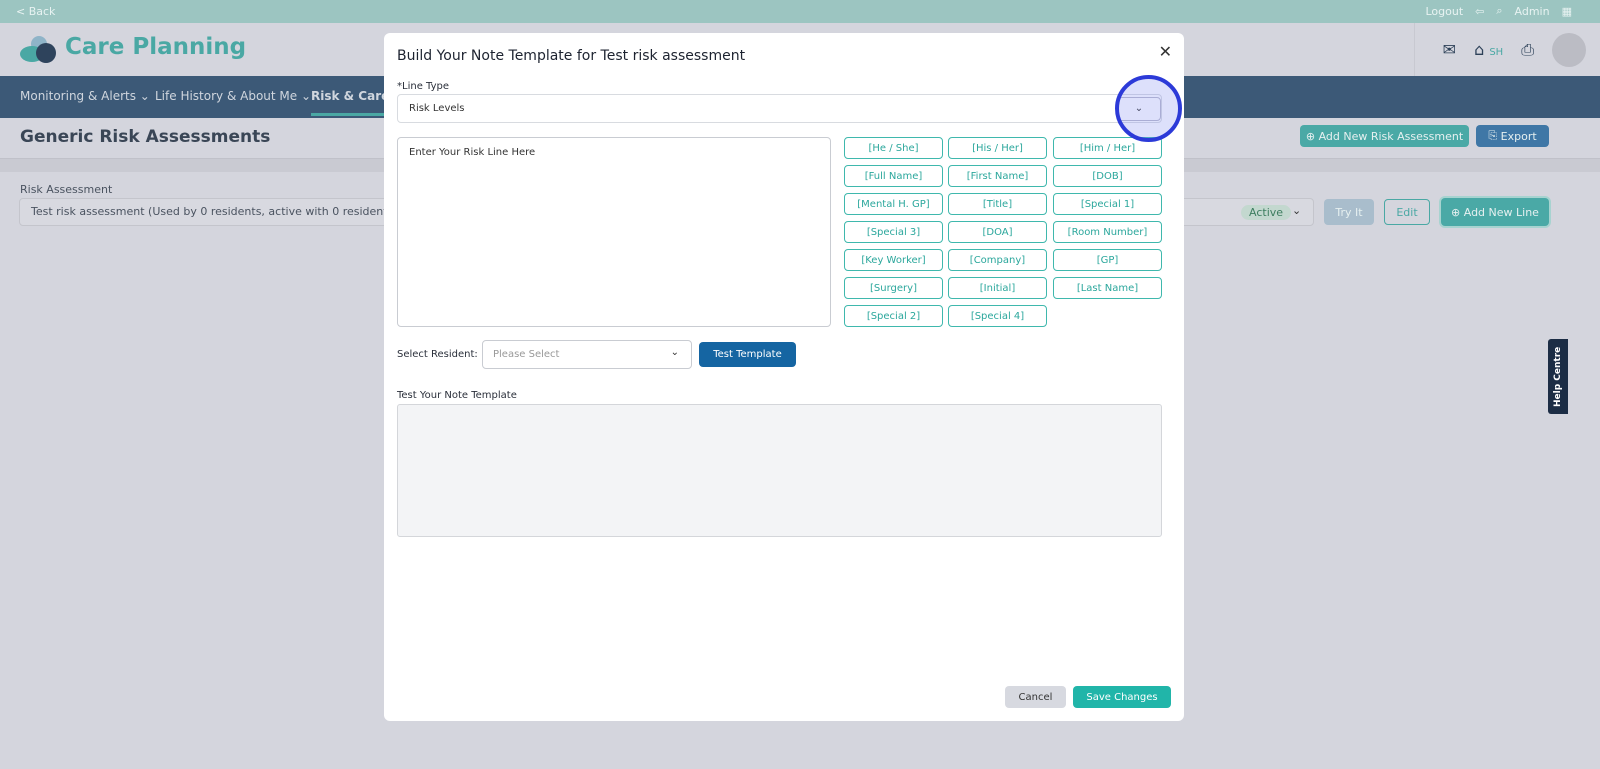 This screenshot has width=1600, height=769. What do you see at coordinates (1499, 11) in the screenshot?
I see `search-icon: ⌕` at bounding box center [1499, 11].